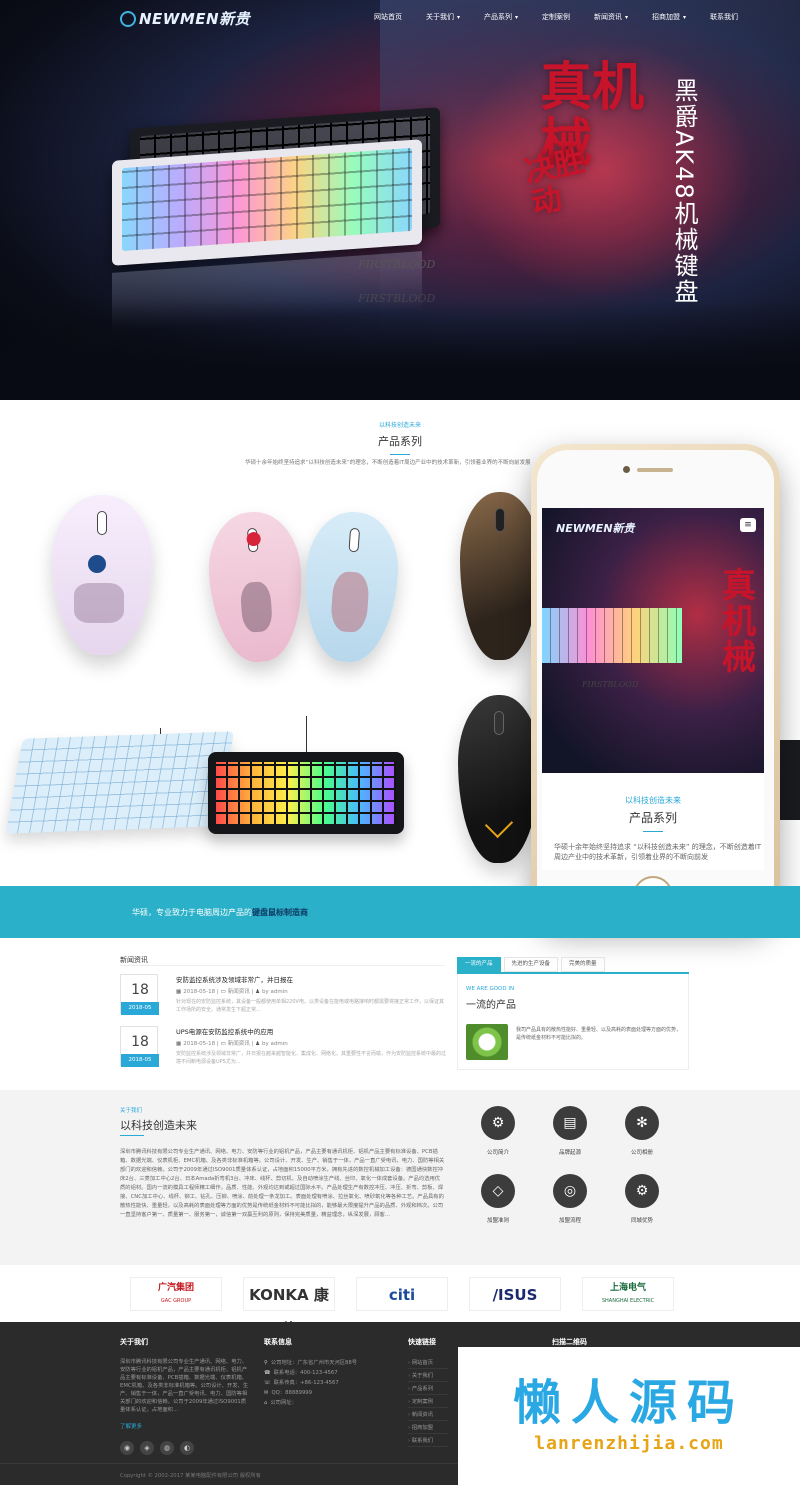 The height and width of the screenshot is (1485, 800). Describe the element at coordinates (498, 1199) in the screenshot. I see `feature-3: ◇ 加盟准则` at that location.